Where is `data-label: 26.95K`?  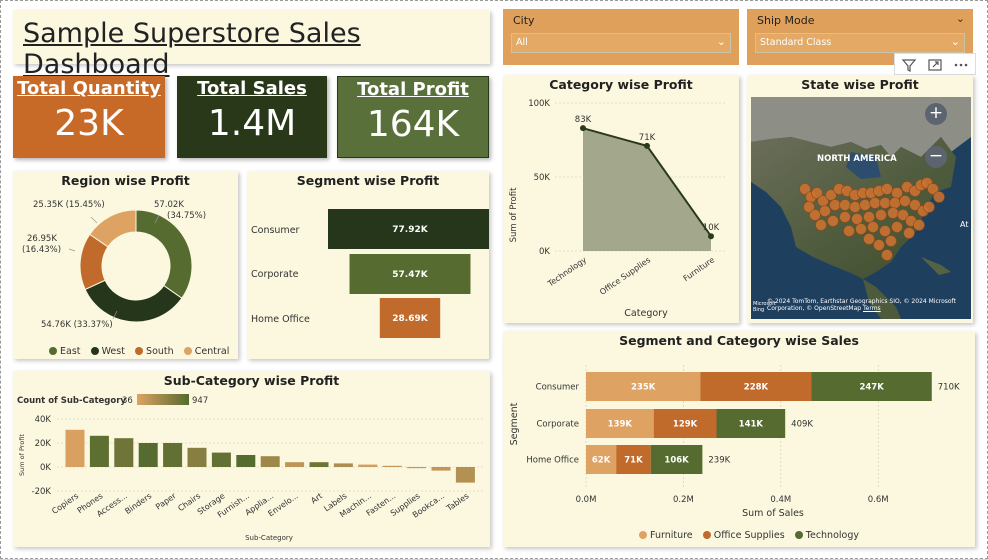 data-label: 26.95K is located at coordinates (42, 239).